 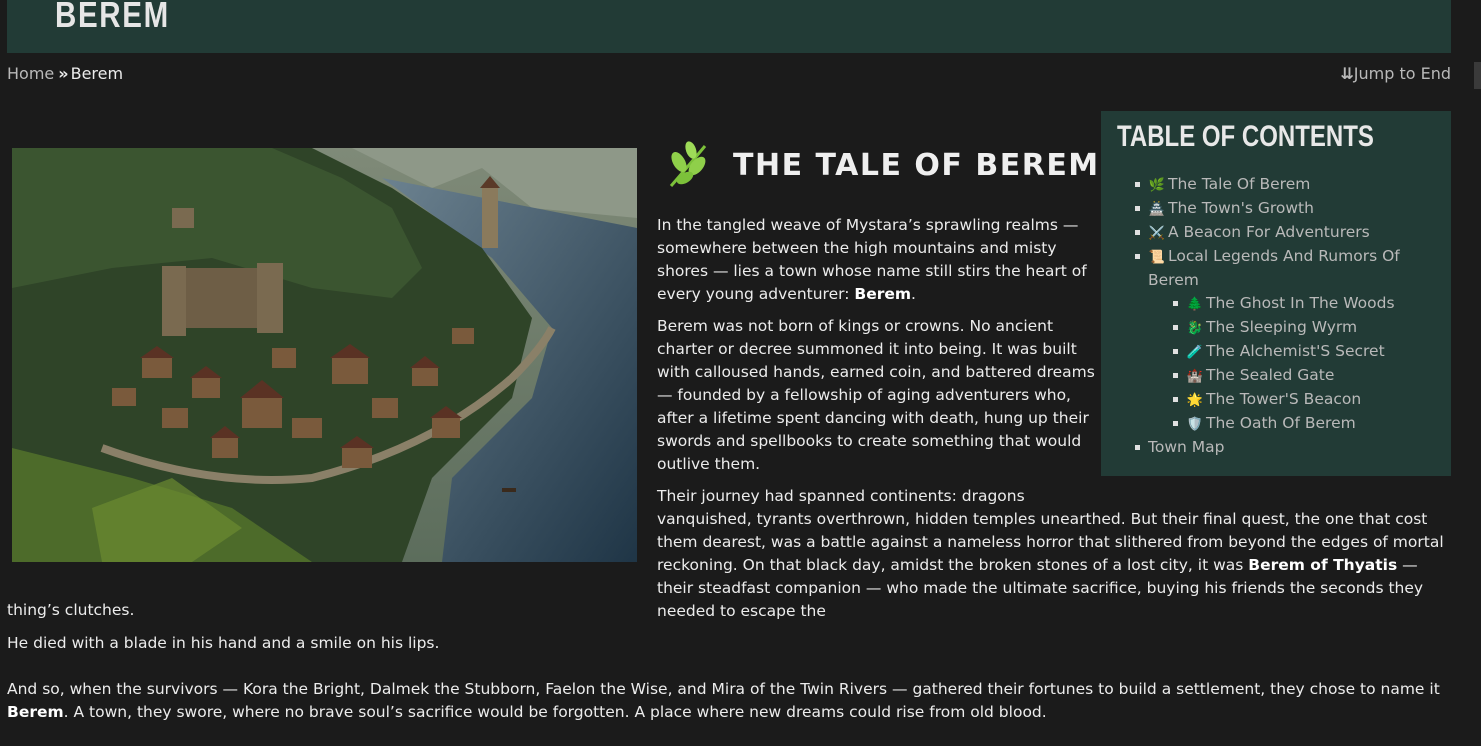 I want to click on breadcrumb: Home» Berem, so click(x=65, y=73).